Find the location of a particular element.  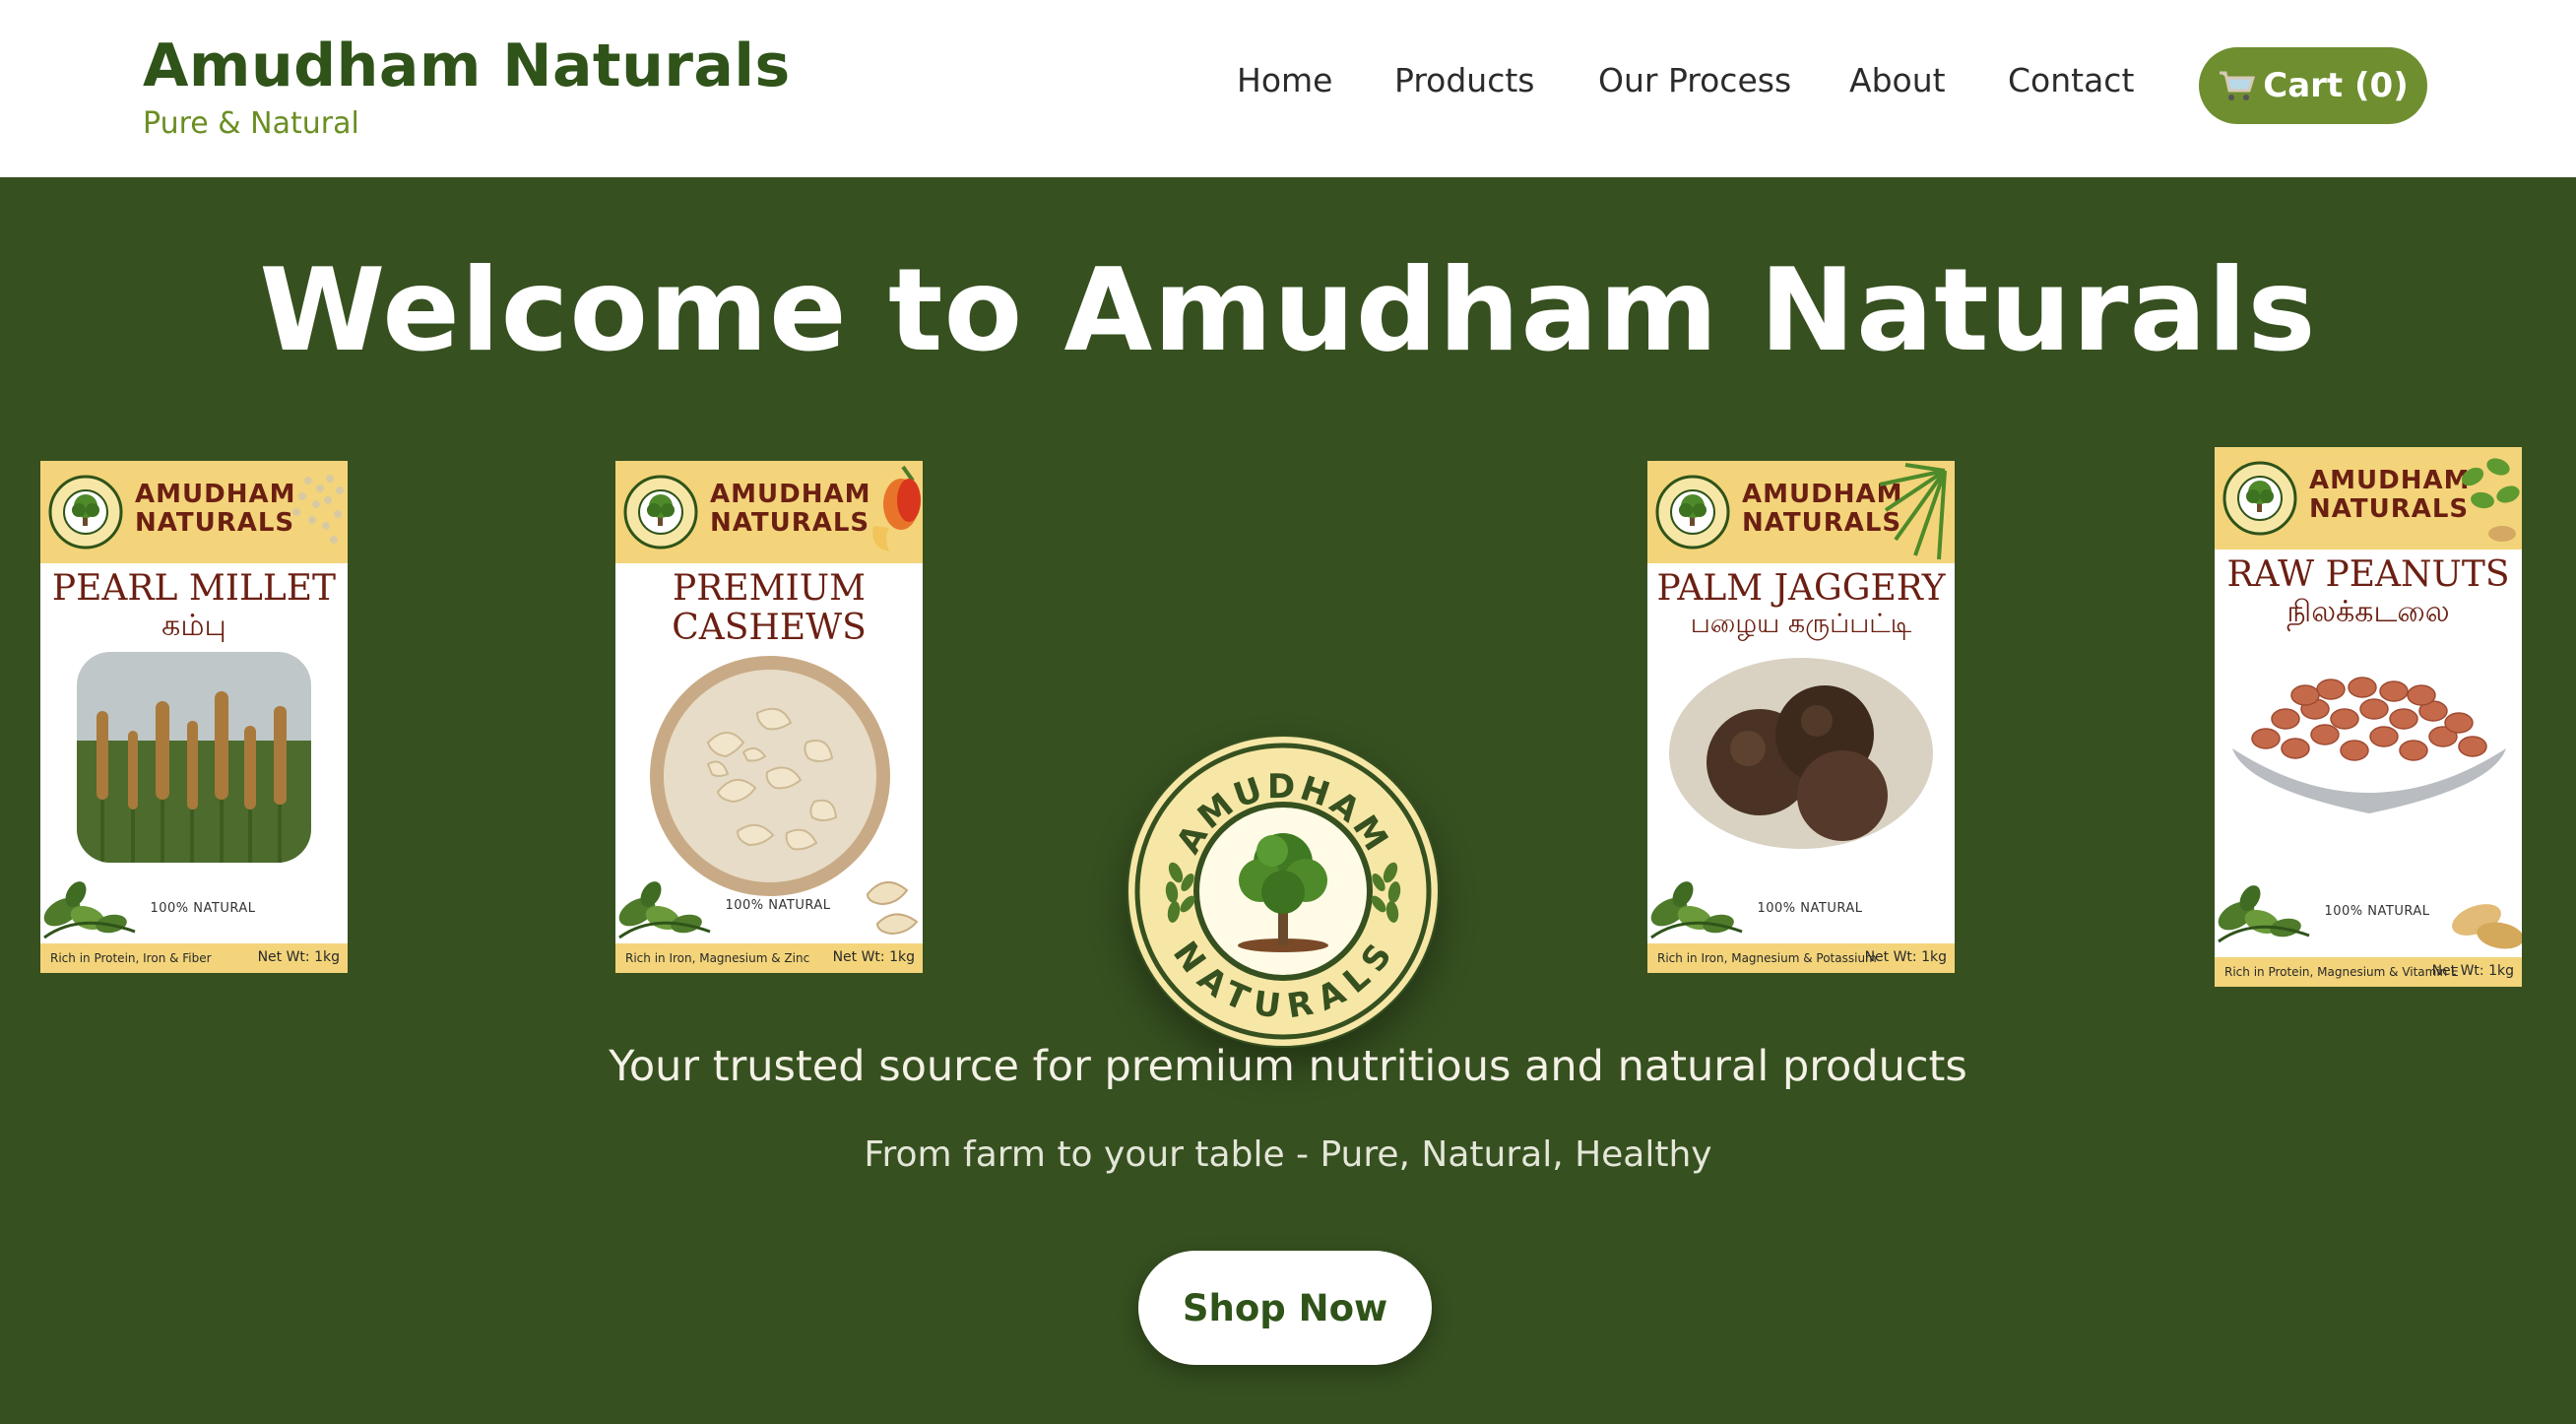

nutrition-info: Rich in Protein, Magnesium & Vitamin E is located at coordinates (2341, 972).